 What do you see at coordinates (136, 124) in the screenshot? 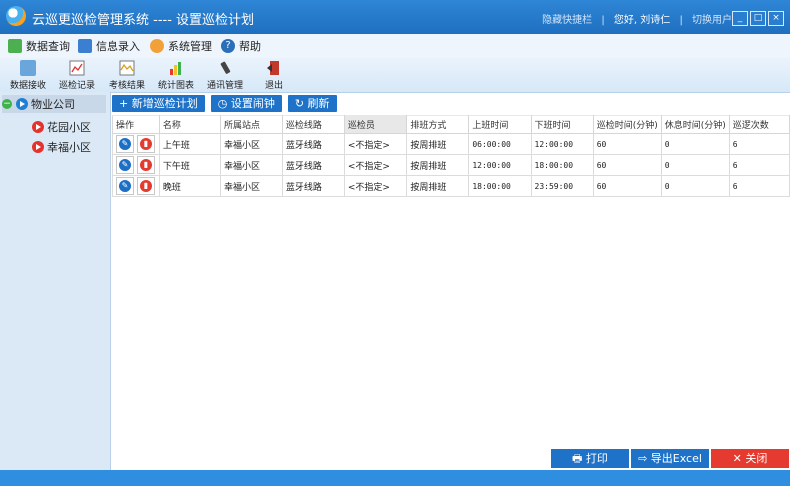
I see `col-header-ops: 操作` at bounding box center [136, 124].